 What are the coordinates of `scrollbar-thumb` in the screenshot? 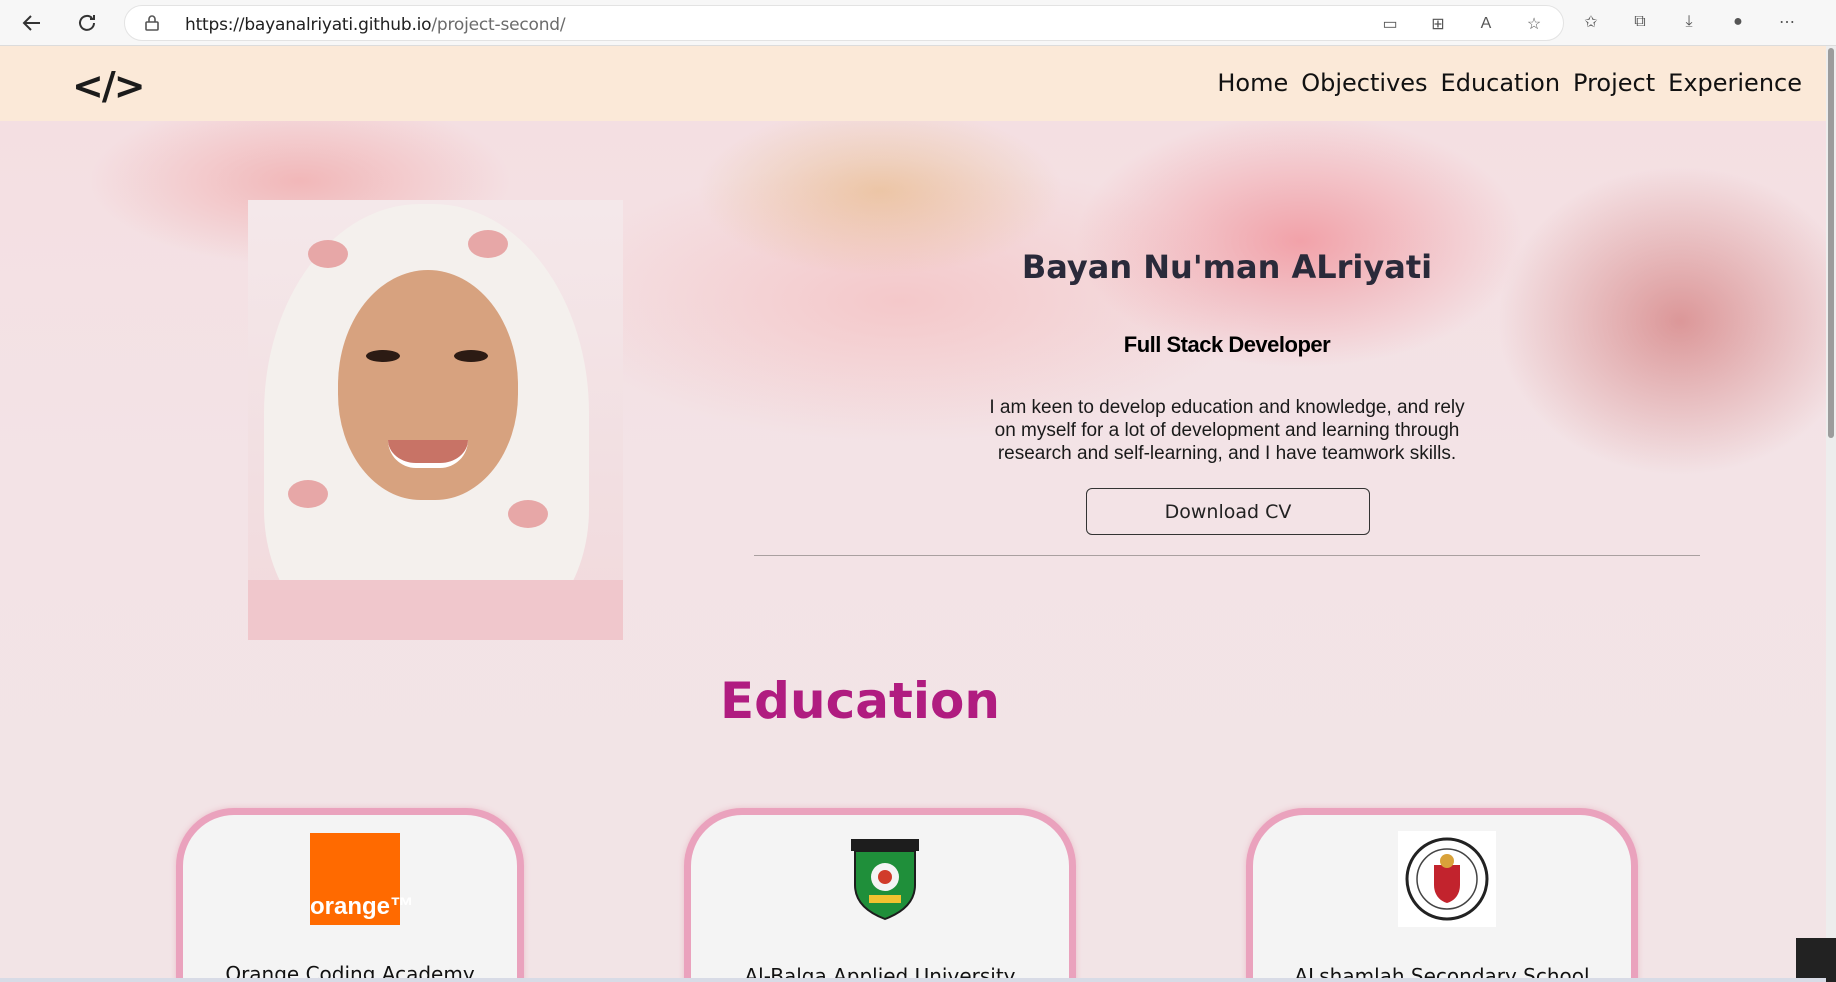 It's located at (1831, 243).